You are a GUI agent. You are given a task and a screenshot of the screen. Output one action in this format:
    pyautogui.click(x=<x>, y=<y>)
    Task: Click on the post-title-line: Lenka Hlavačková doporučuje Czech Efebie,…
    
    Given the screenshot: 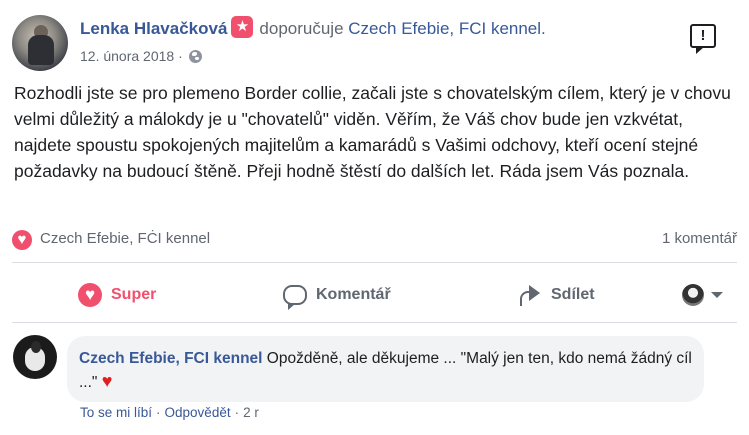 What is the action you would take?
    pyautogui.click(x=313, y=27)
    